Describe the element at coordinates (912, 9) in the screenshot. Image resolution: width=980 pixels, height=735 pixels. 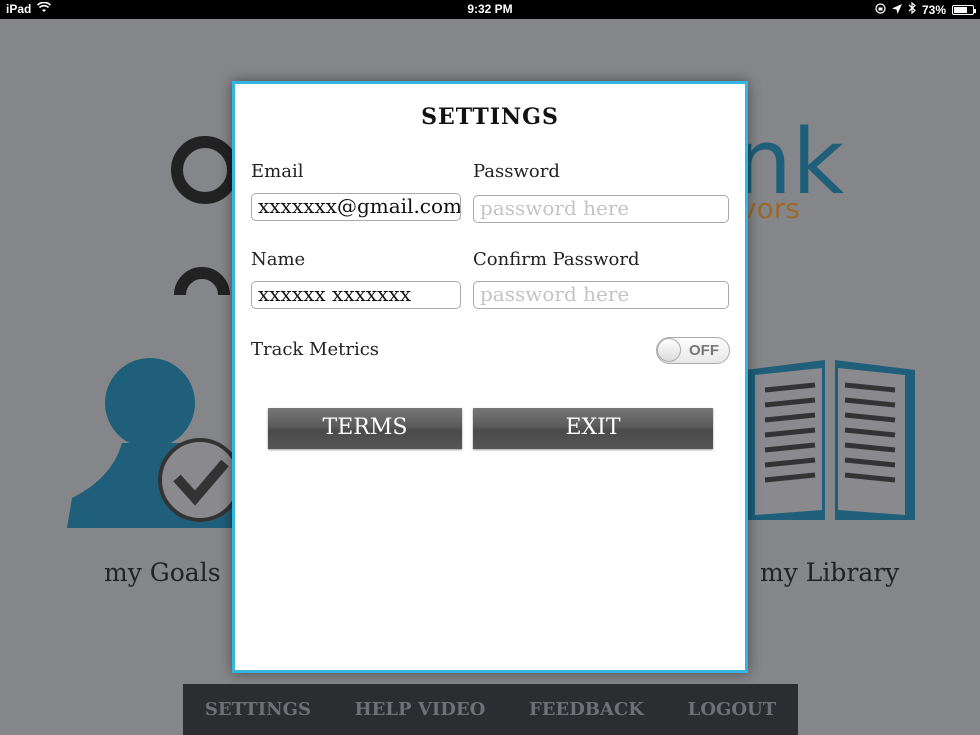
I see `bluetooth-icon` at that location.